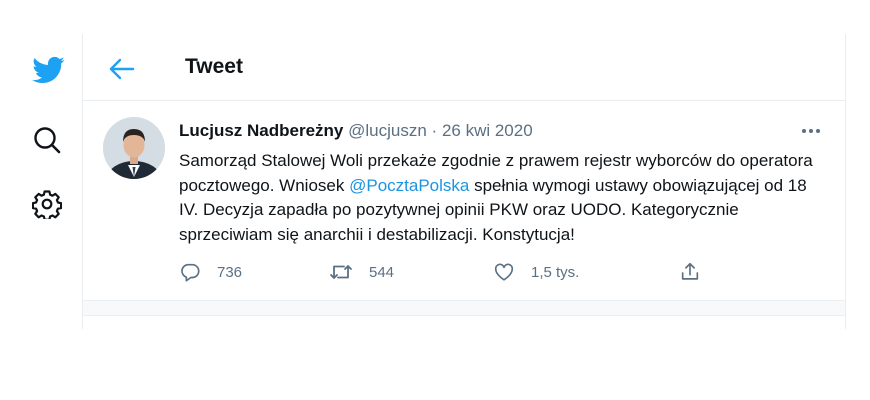 The width and height of the screenshot is (870, 400). I want to click on like-count: 1,5 tys., so click(555, 272).